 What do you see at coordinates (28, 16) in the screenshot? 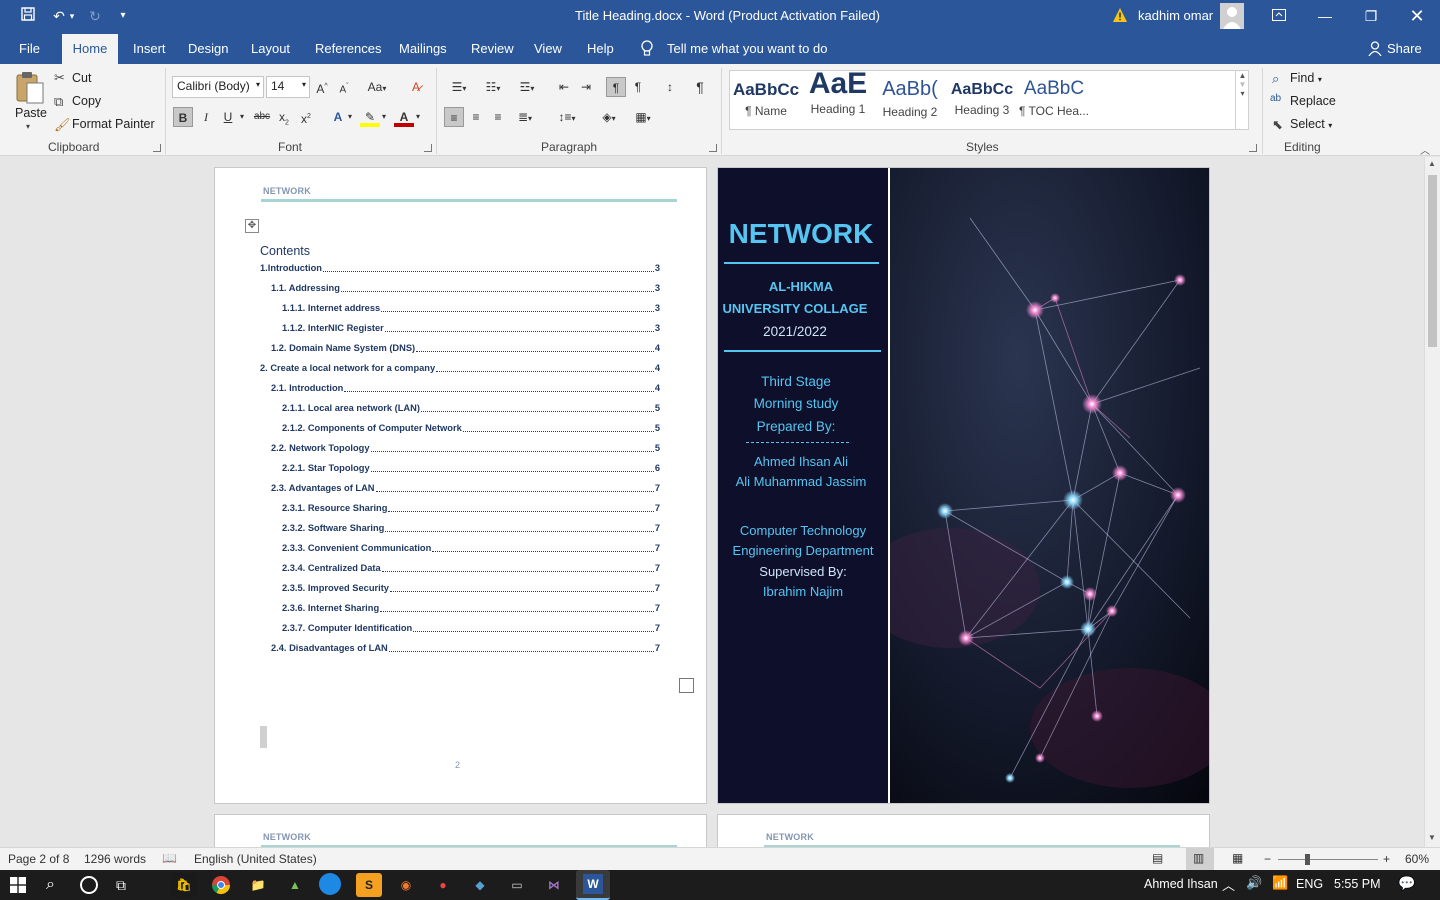
I see `save-icon` at bounding box center [28, 16].